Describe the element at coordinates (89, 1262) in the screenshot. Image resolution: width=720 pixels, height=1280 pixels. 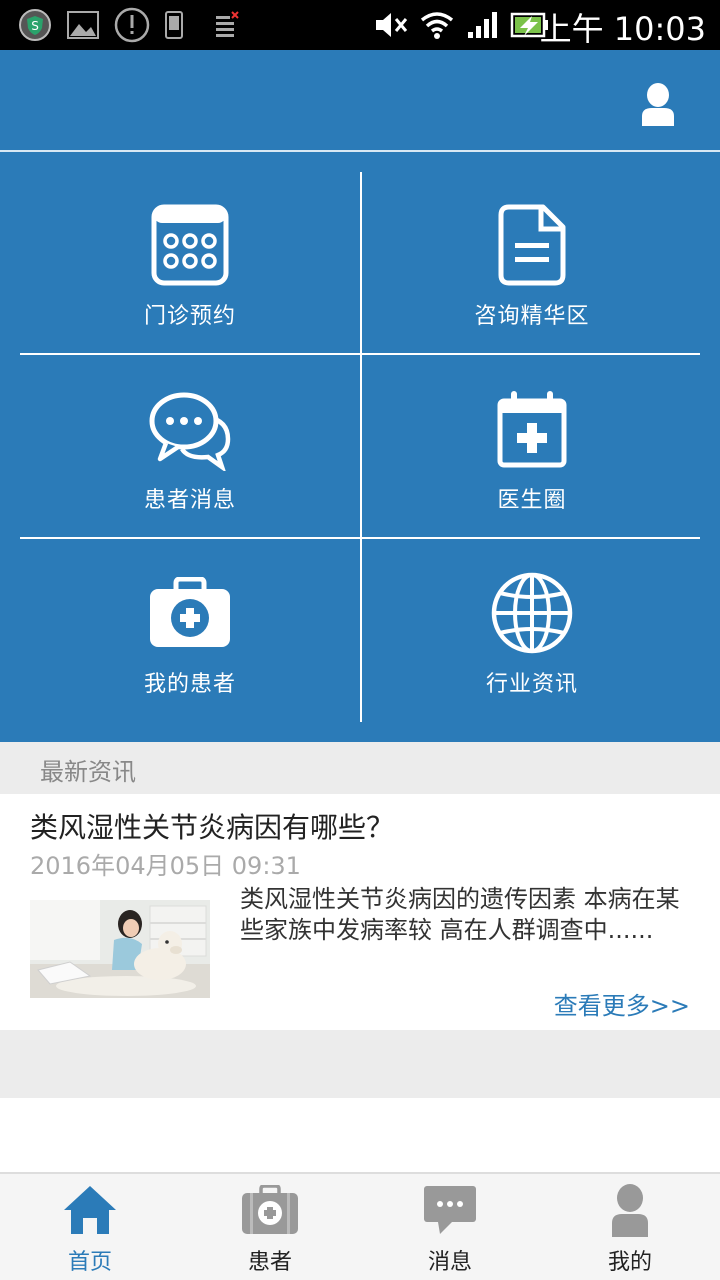
I see `tab-label: 首页` at that location.